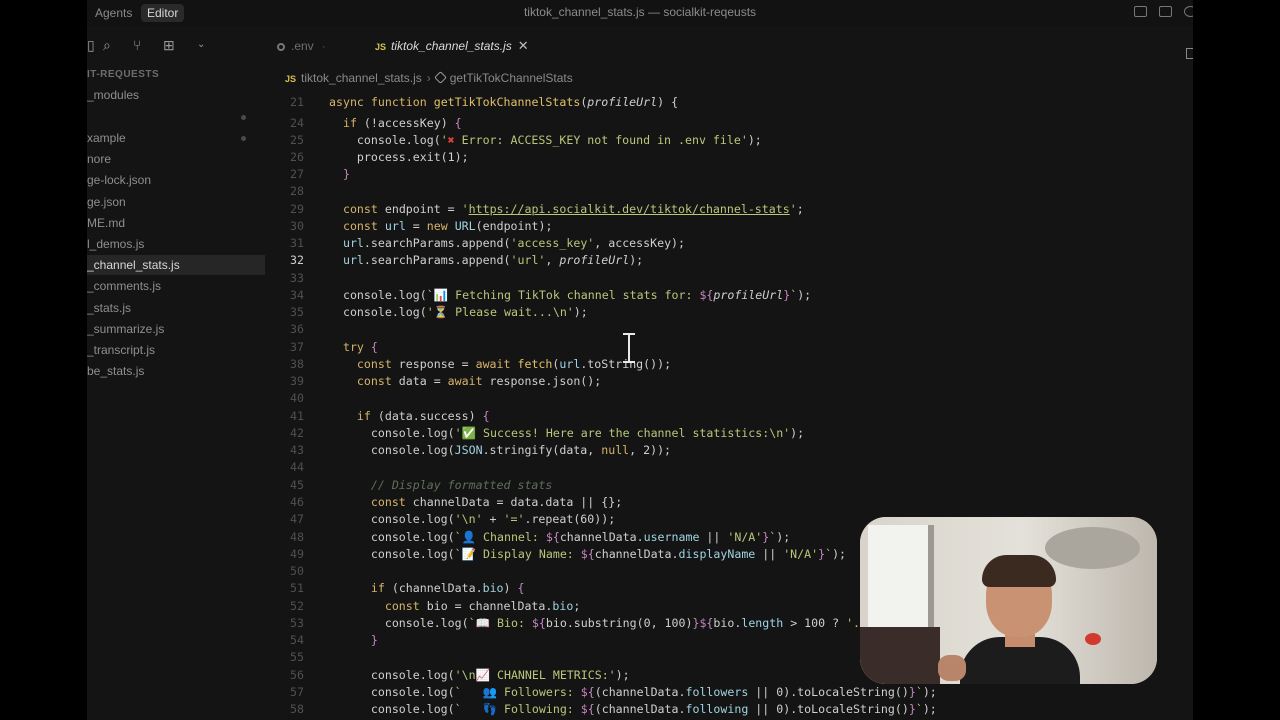 The width and height of the screenshot is (1280, 720). What do you see at coordinates (729, 123) in the screenshot?
I see `code-line: 24 if (!accessKey) {` at bounding box center [729, 123].